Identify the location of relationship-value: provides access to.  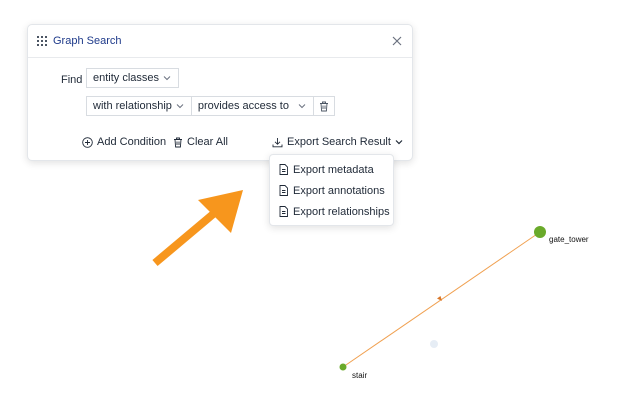
(243, 106).